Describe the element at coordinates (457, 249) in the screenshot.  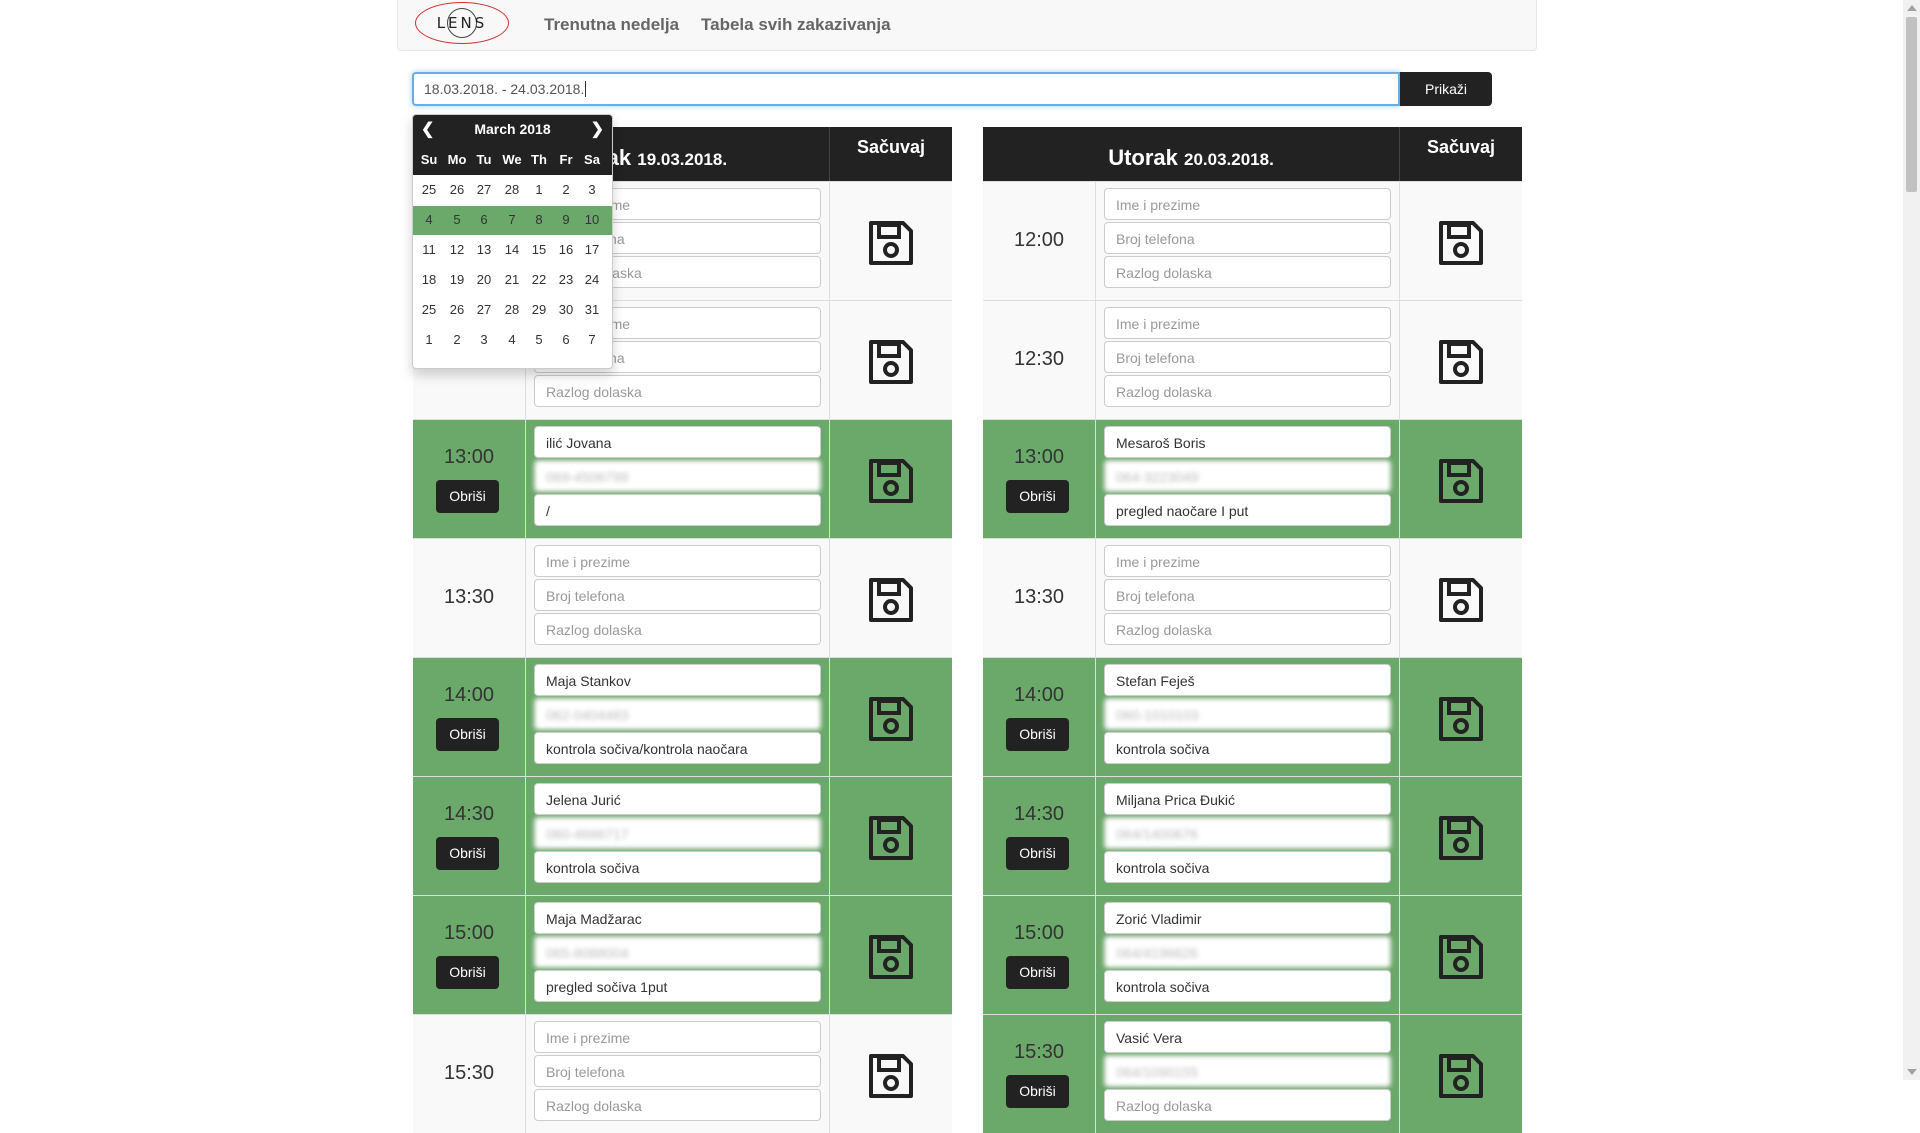
I see `datepicker-day: 12` at that location.